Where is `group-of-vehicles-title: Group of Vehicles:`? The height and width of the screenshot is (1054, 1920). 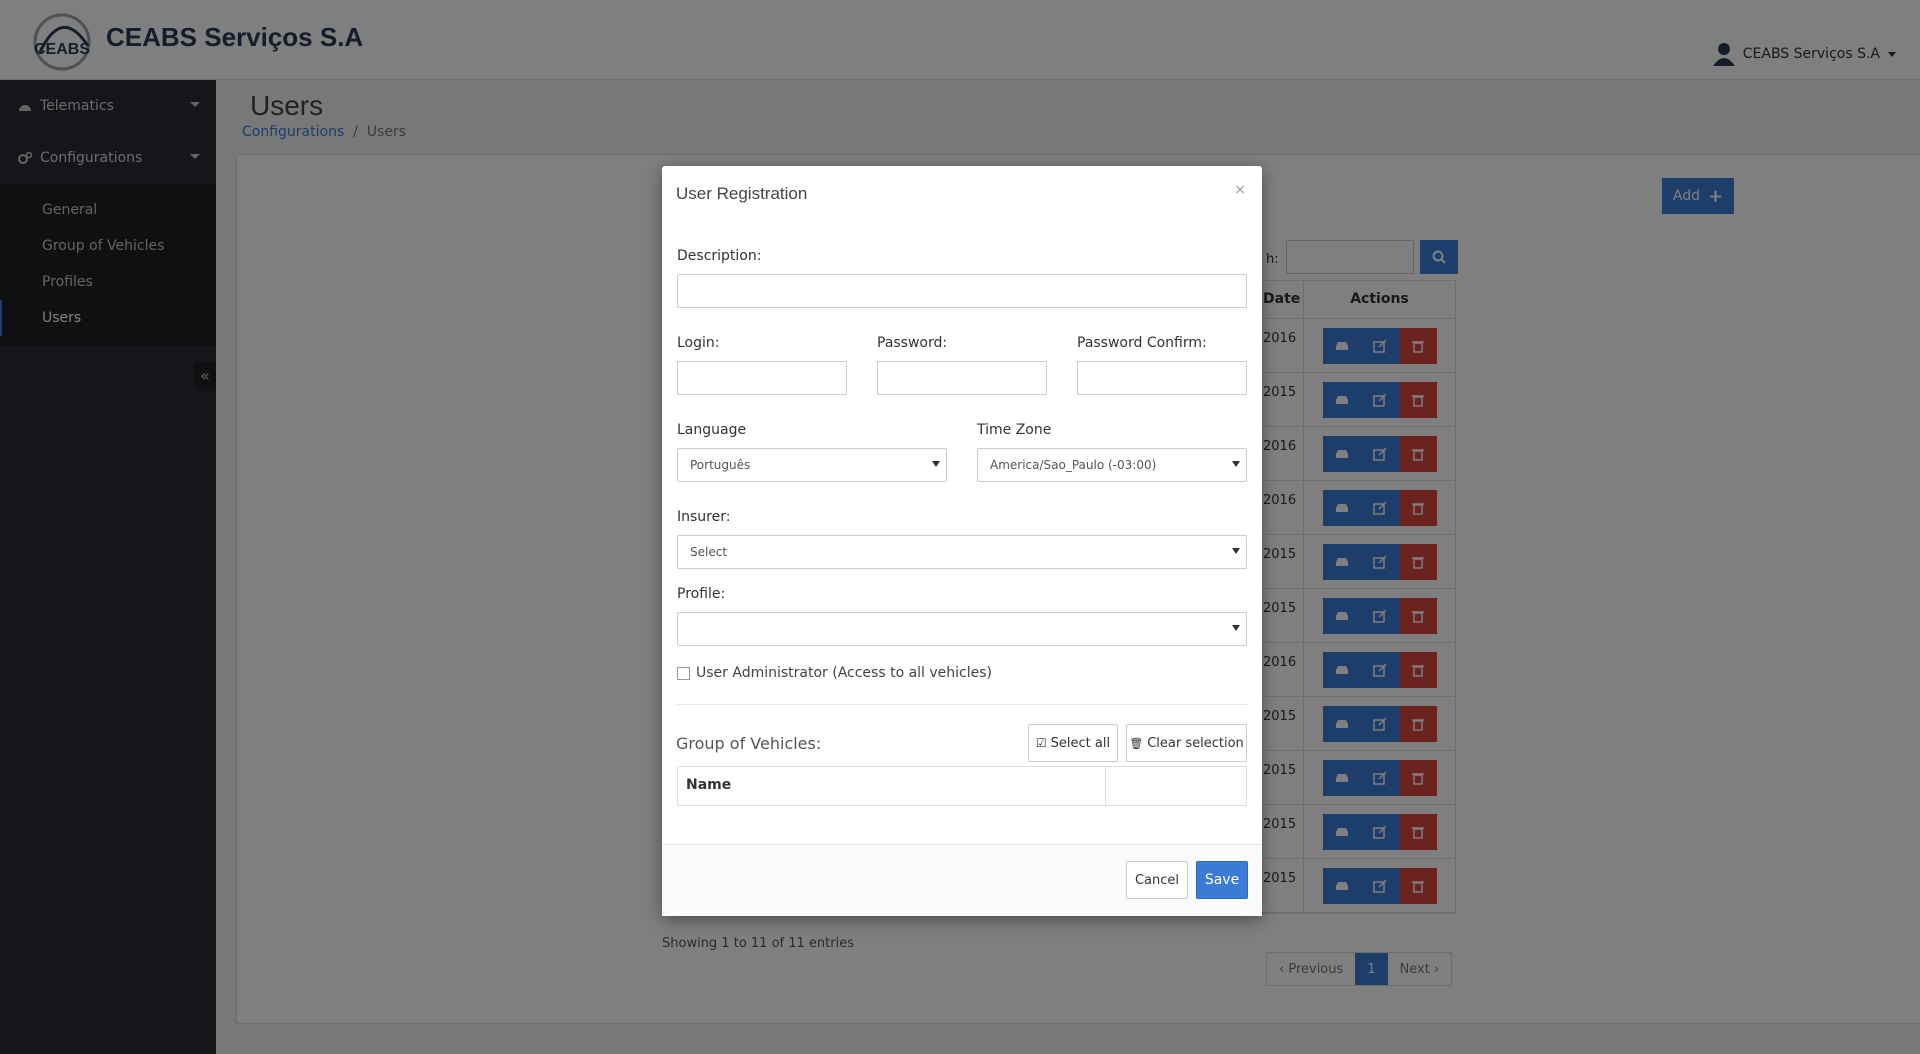
group-of-vehicles-title: Group of Vehicles: is located at coordinates (749, 743).